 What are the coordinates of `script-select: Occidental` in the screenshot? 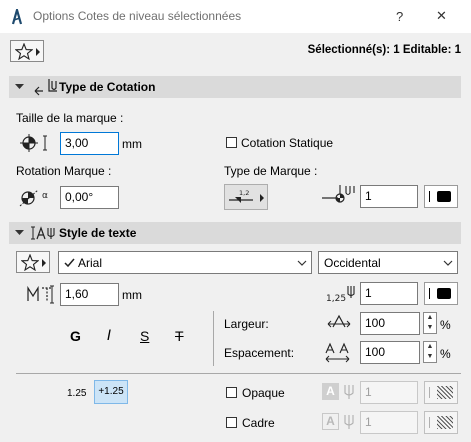 It's located at (388, 262).